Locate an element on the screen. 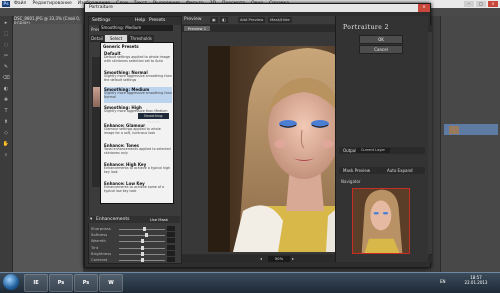 This screenshot has height=293, width=500. zoom-in-icon: ▸ is located at coordinates (293, 258).